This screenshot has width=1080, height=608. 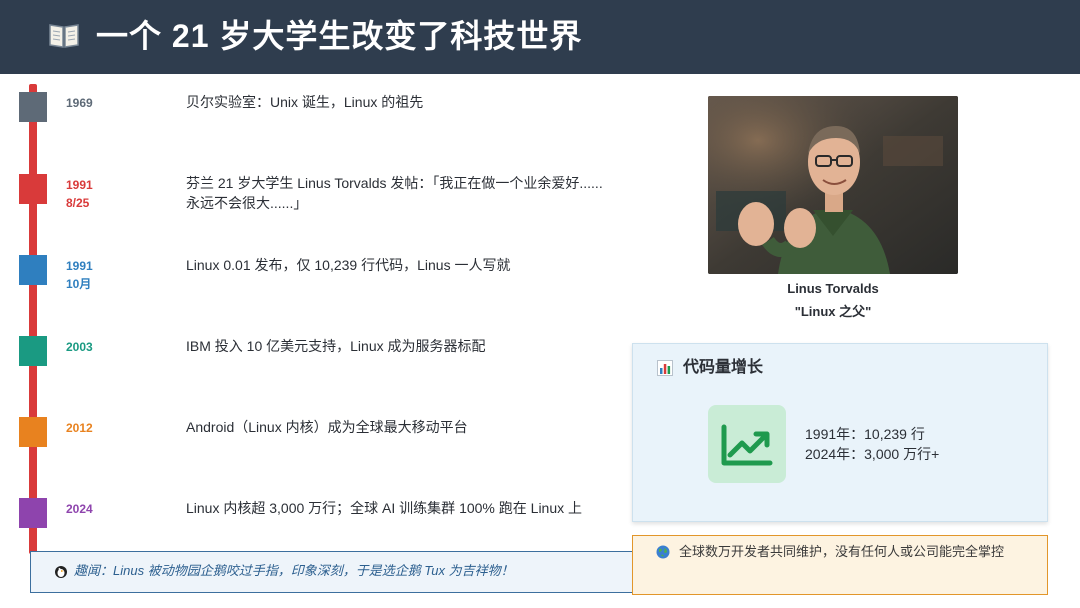 I want to click on timeline-item-2012: 2012 Android（Linux 内核）成为全球最大移动平台, so click(x=320, y=441).